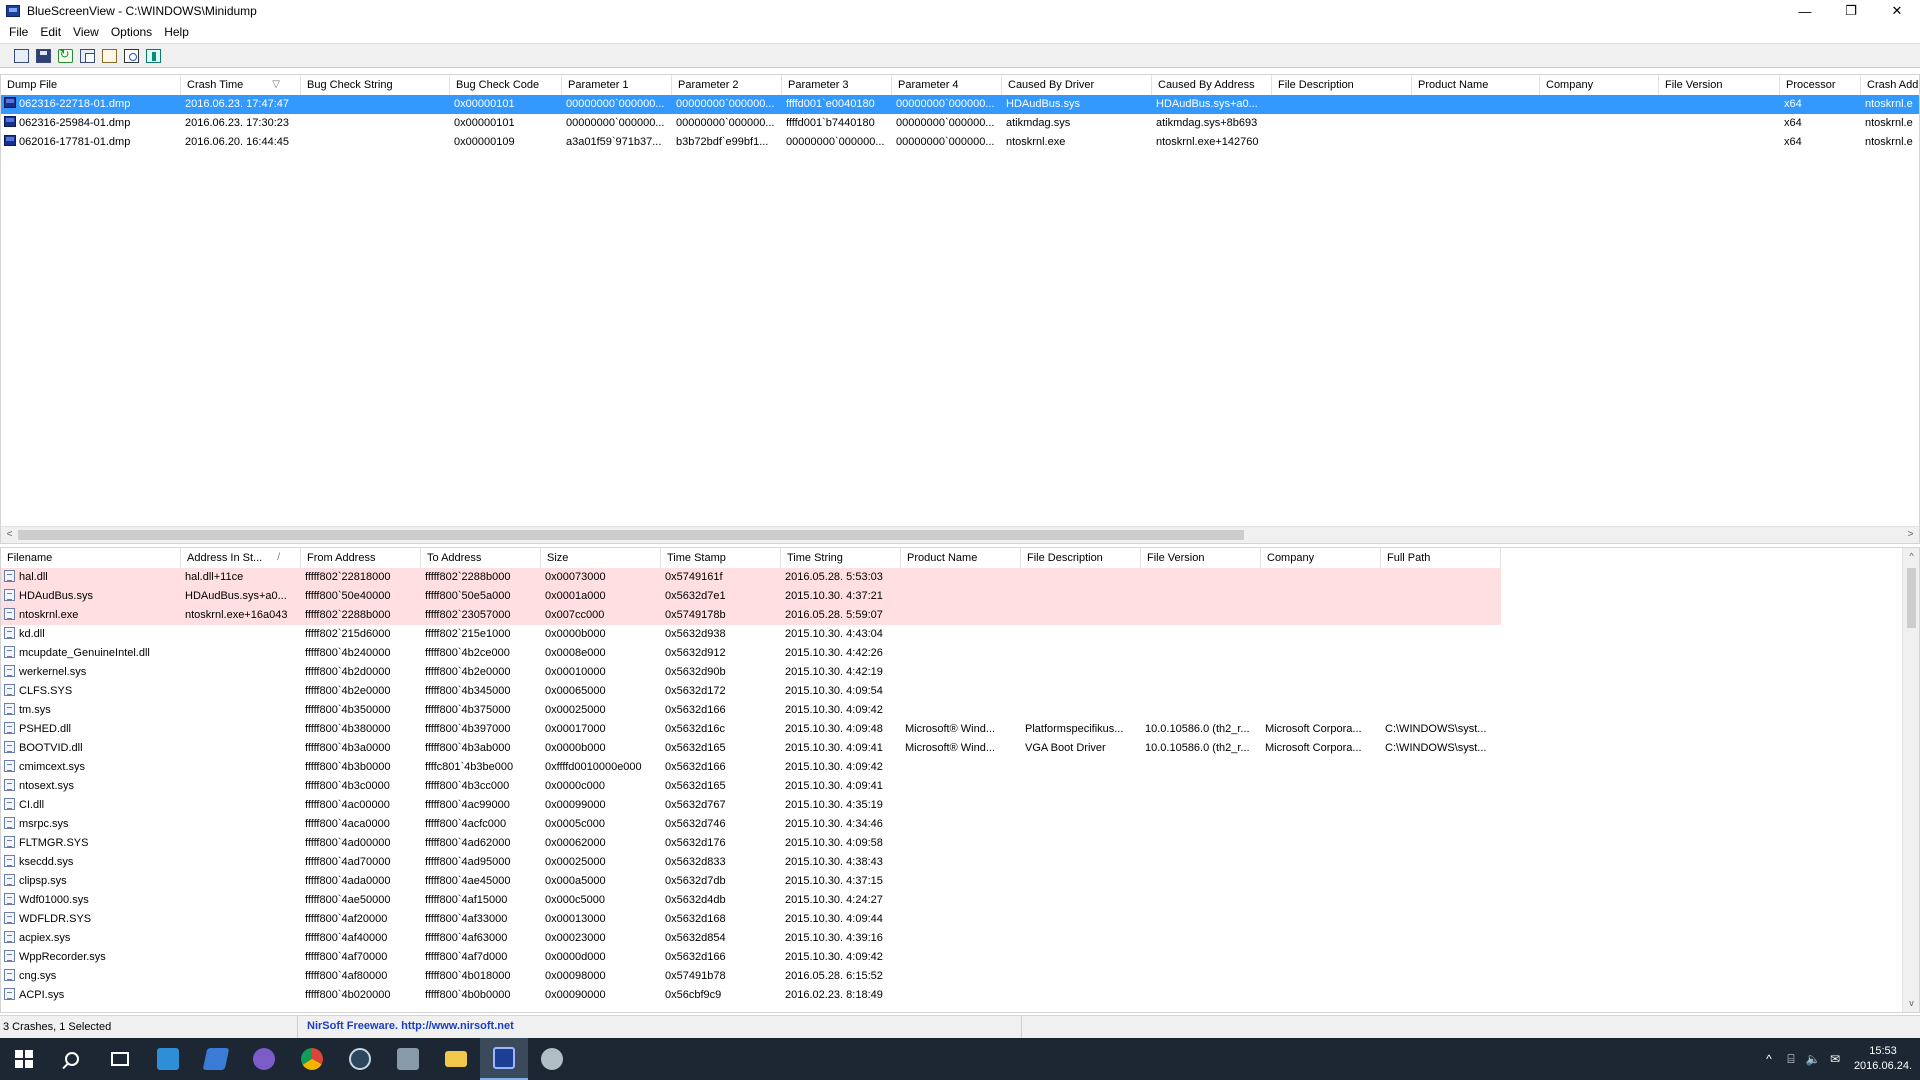 This screenshot has width=1920, height=1080. Describe the element at coordinates (727, 85) in the screenshot. I see `upper-col-parameter-2: Parameter 2` at that location.